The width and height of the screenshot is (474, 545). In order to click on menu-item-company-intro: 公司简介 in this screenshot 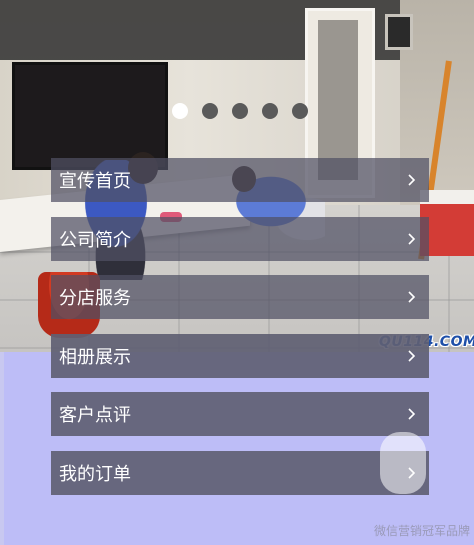, I will do `click(240, 239)`.